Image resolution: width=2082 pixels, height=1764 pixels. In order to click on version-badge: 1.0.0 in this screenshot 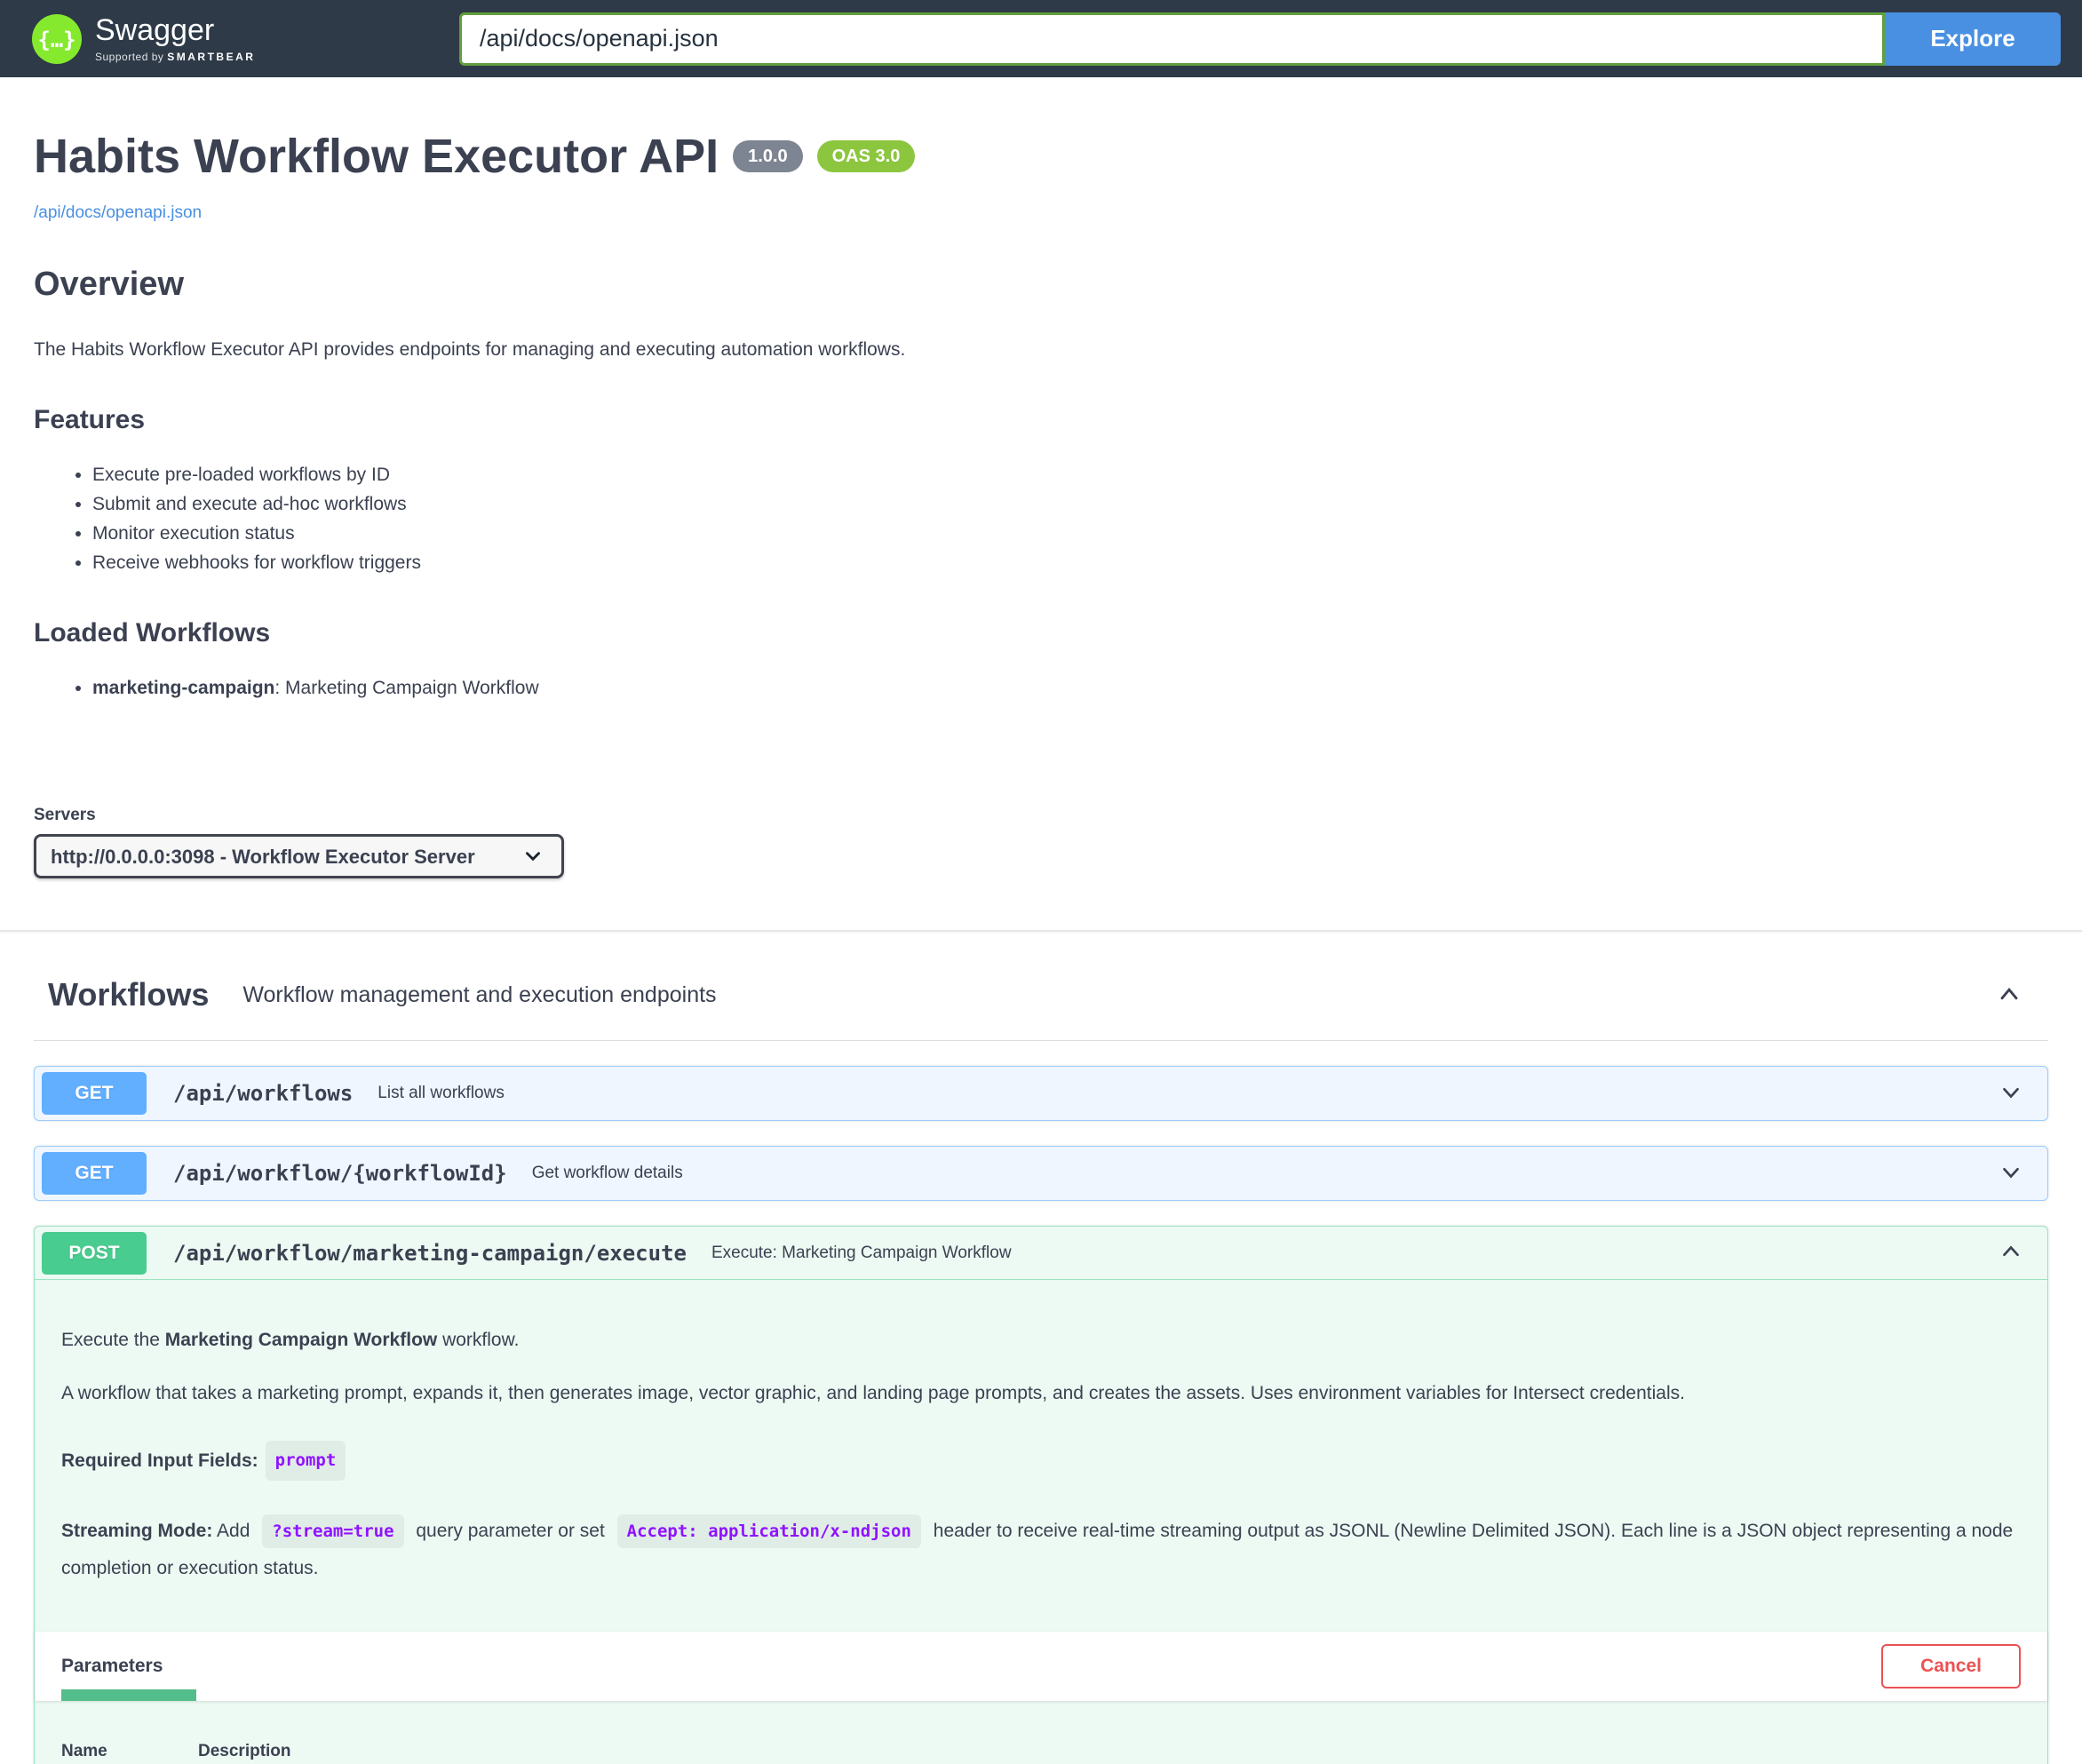, I will do `click(768, 156)`.